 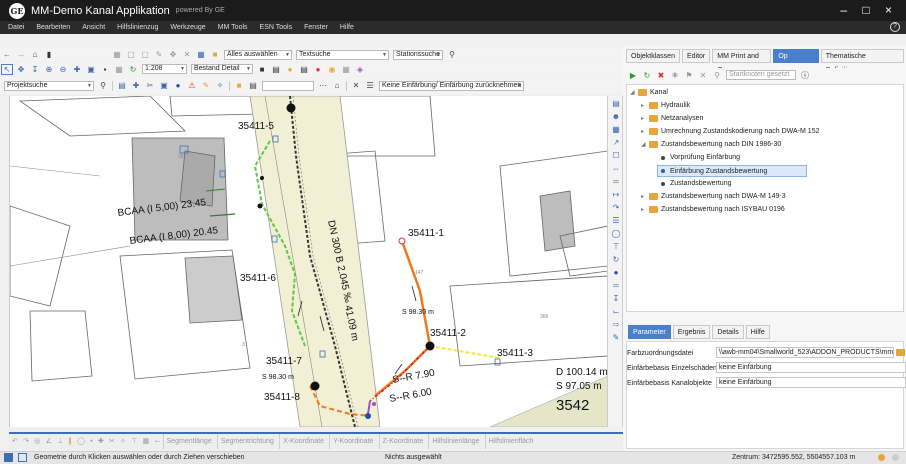 I want to click on hash-icon: ▦, so click(x=146, y=441).